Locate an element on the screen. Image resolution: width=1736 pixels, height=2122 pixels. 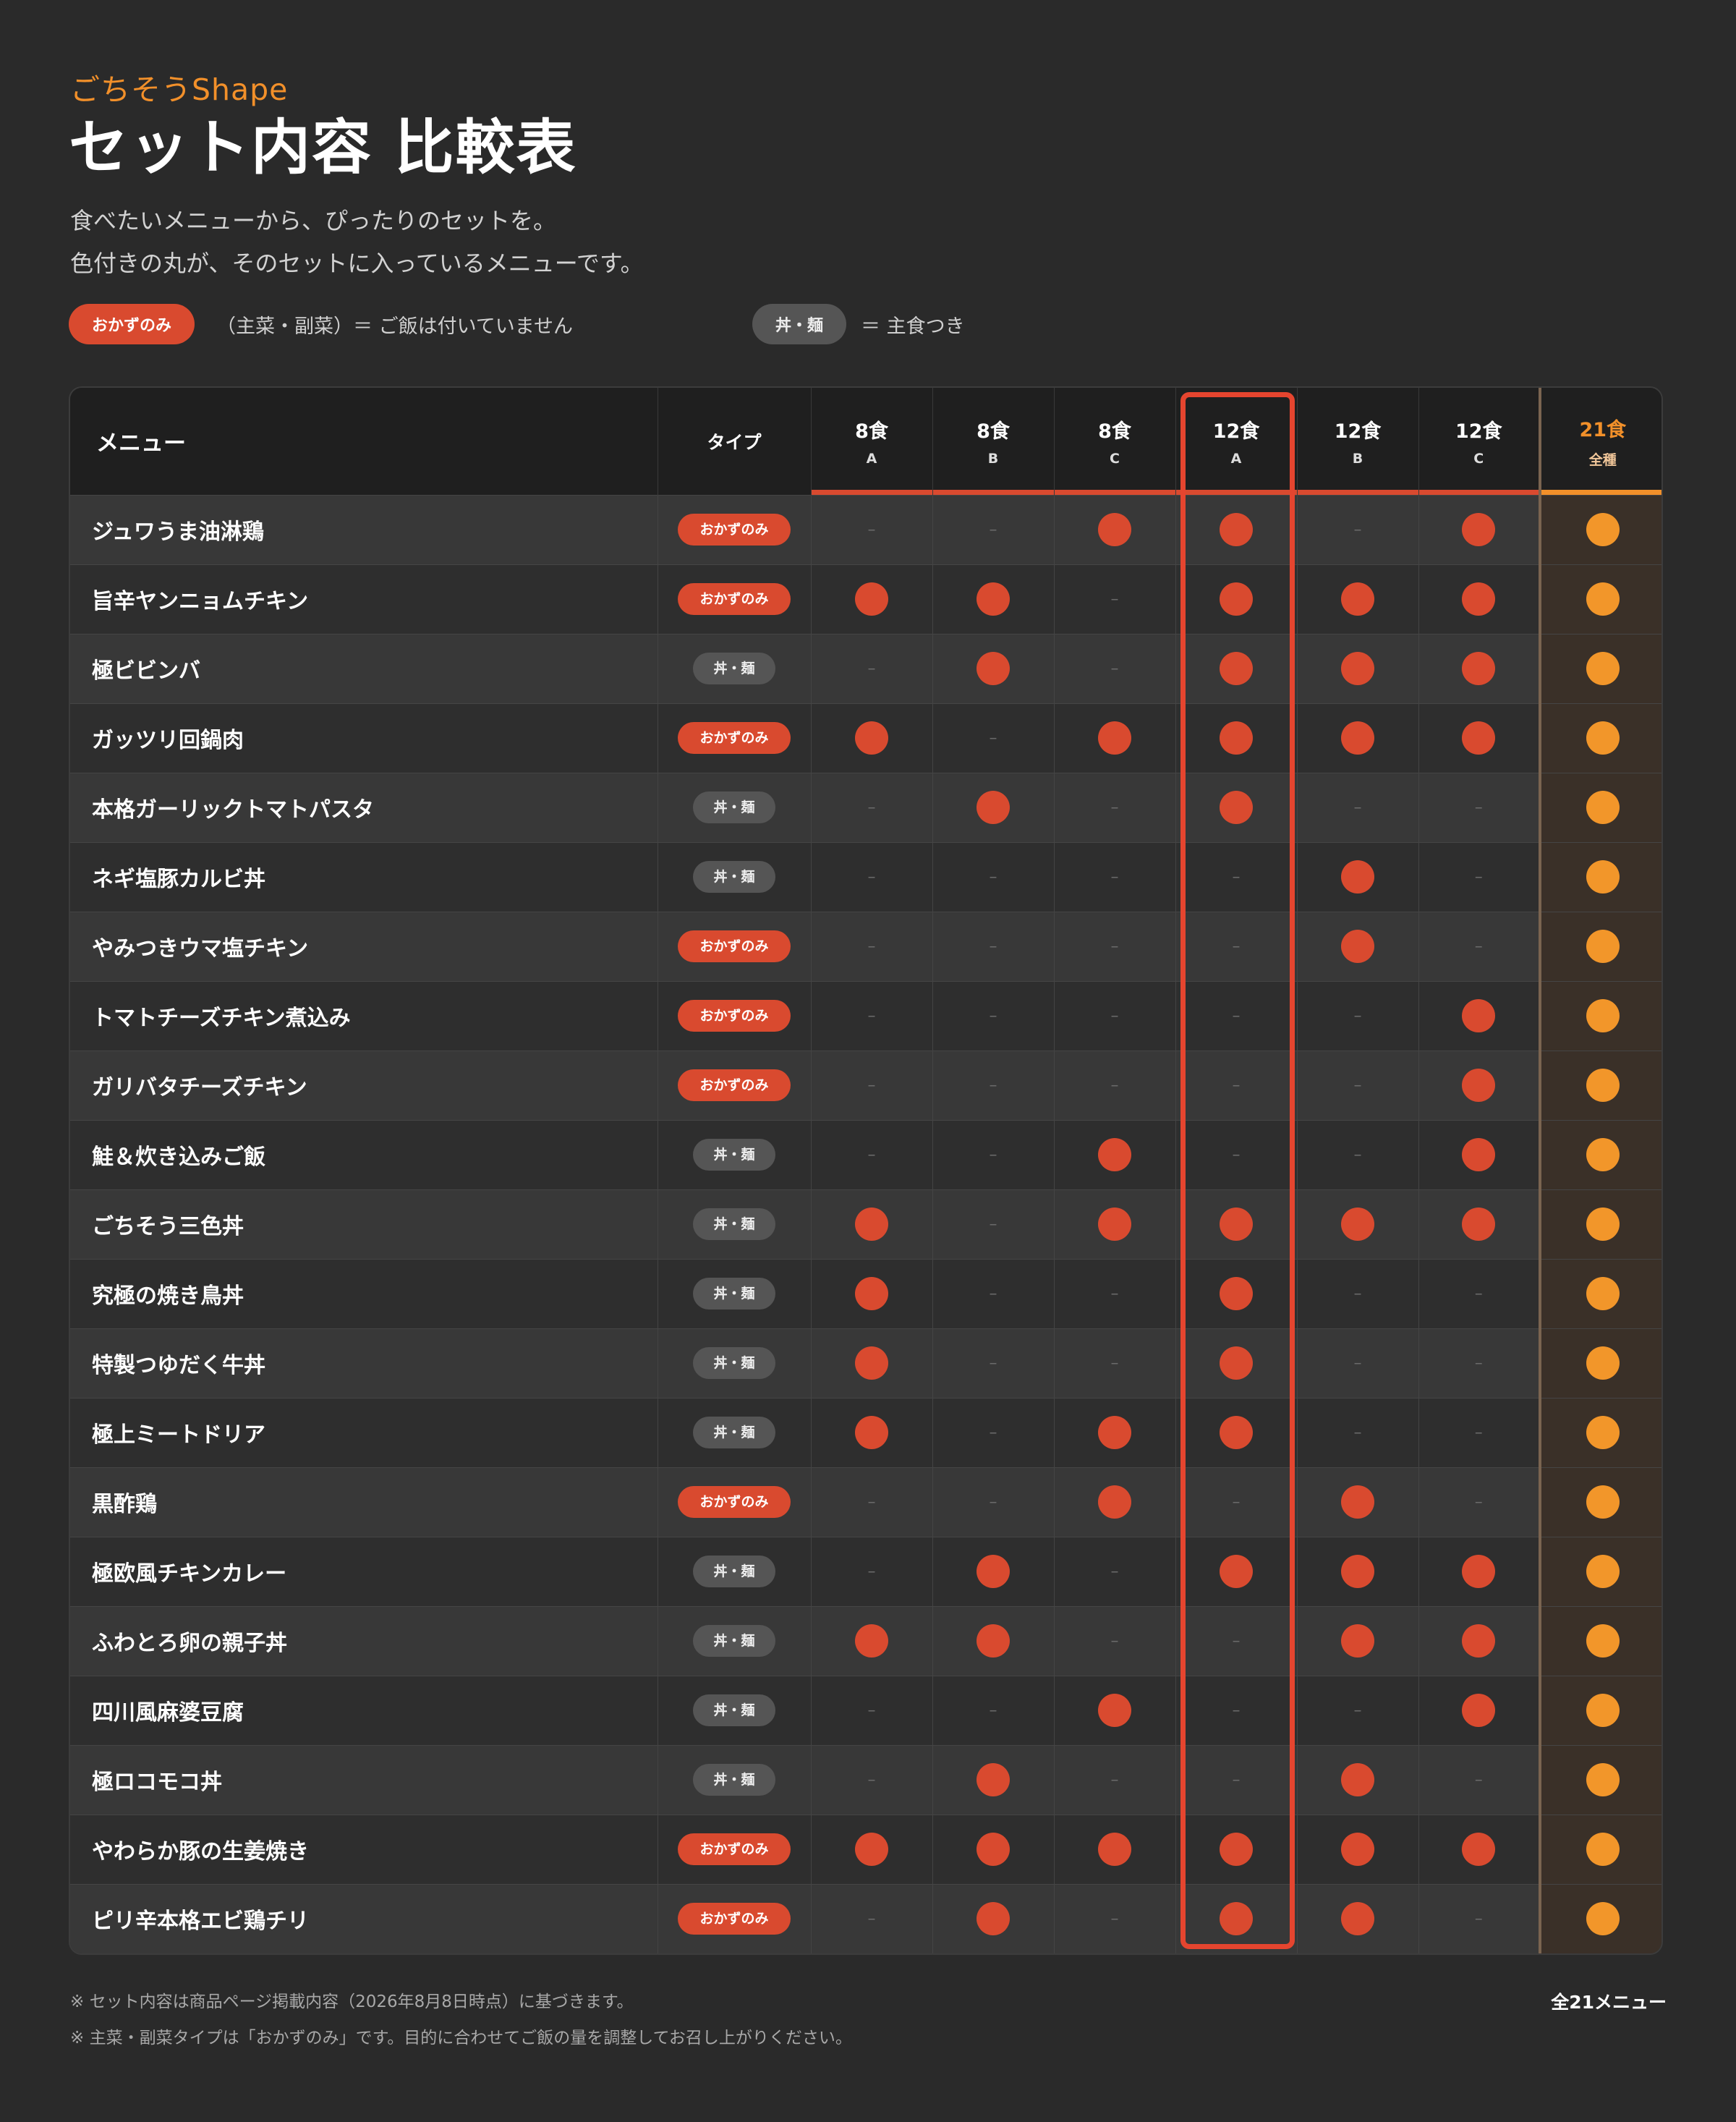
type-column-header: タイプ is located at coordinates (735, 441).